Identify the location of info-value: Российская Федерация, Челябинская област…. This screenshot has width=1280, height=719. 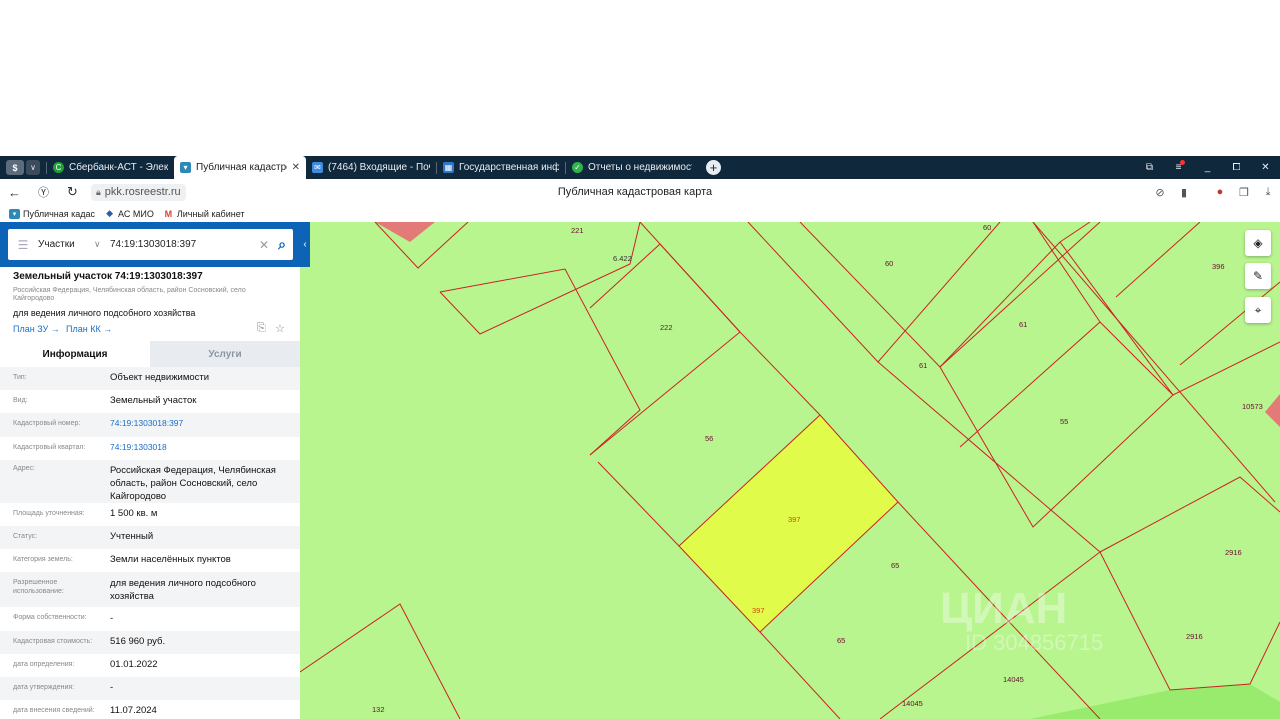
(193, 483).